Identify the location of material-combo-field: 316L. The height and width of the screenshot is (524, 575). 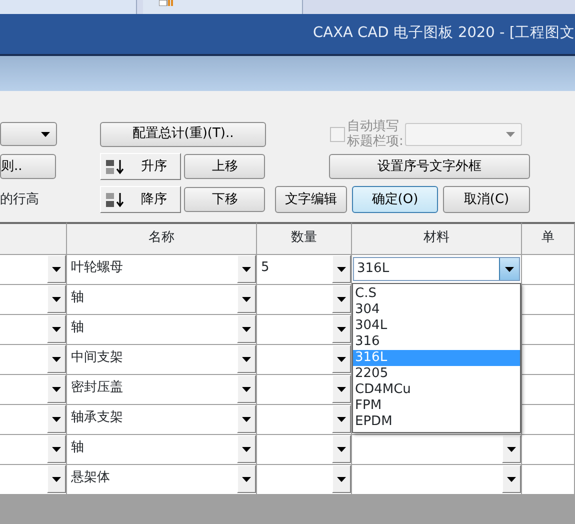
(436, 269).